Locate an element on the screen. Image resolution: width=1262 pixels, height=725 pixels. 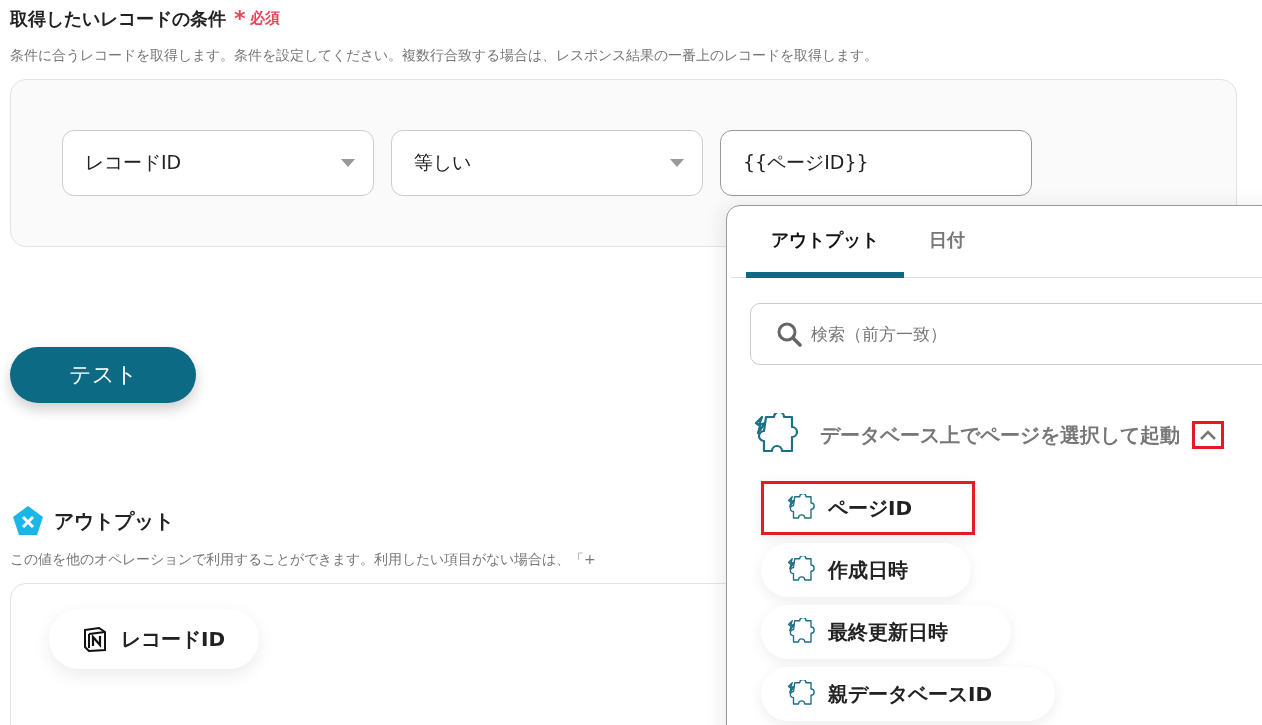
search-field: 検索（前方一致） is located at coordinates (1006, 334).